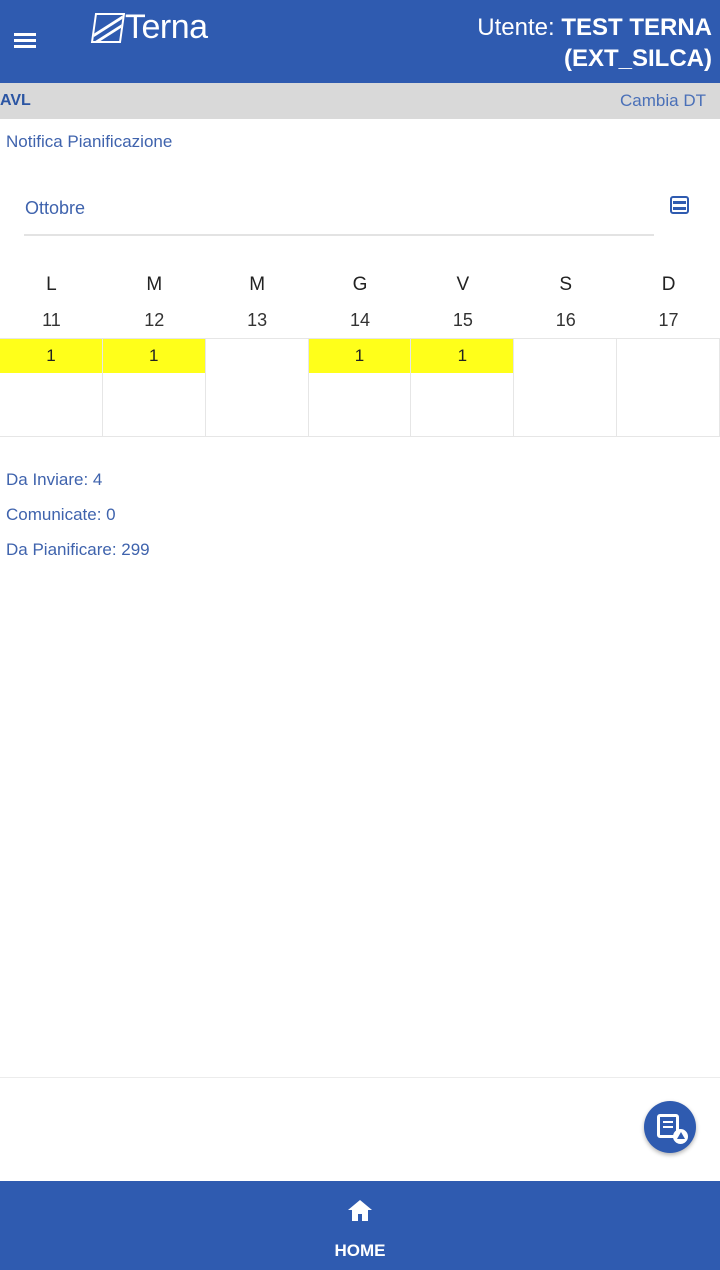 The height and width of the screenshot is (1270, 720). I want to click on terna-logo: Terna, so click(149, 27).